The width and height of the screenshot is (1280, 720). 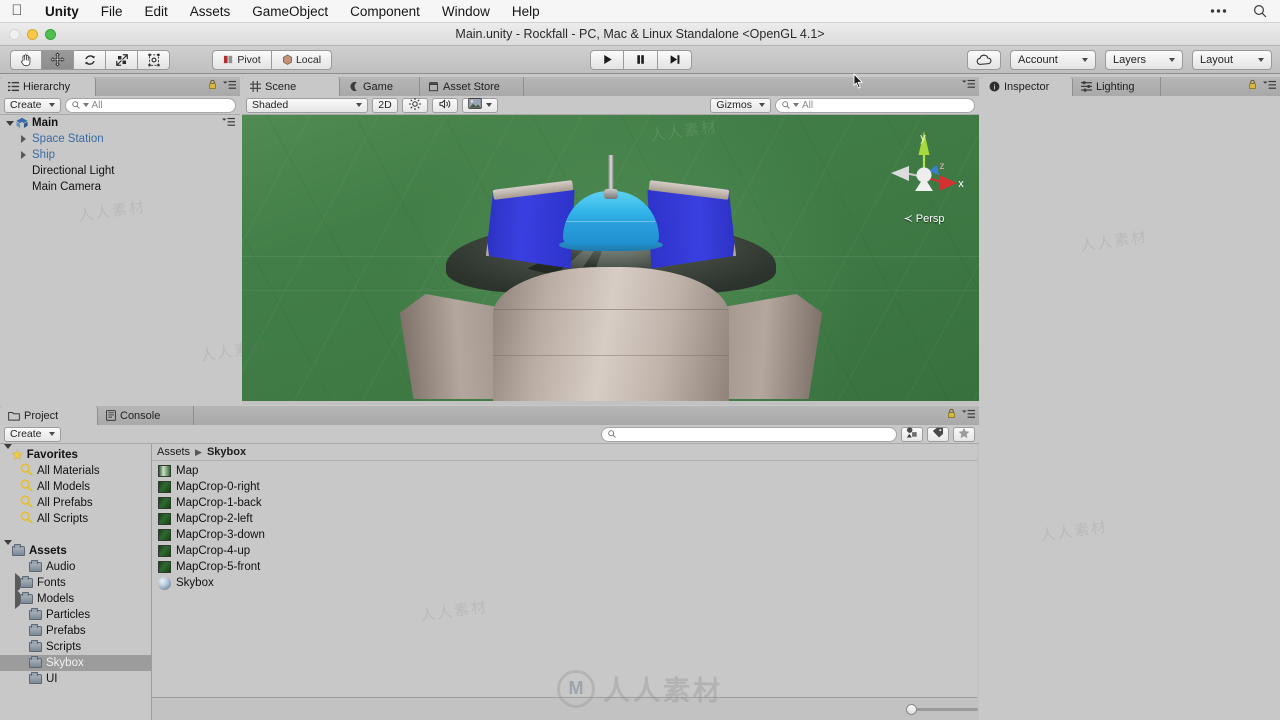 I want to click on project-tree-prefabs: Prefabs, so click(x=75, y=631).